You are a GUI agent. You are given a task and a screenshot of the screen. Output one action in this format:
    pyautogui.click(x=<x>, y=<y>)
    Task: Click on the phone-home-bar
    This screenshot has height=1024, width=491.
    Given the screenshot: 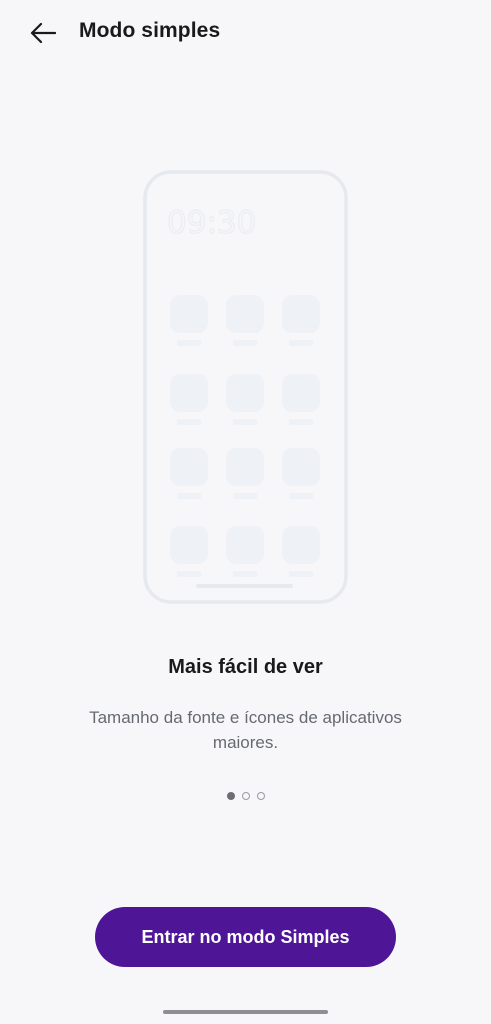 What is the action you would take?
    pyautogui.click(x=244, y=586)
    